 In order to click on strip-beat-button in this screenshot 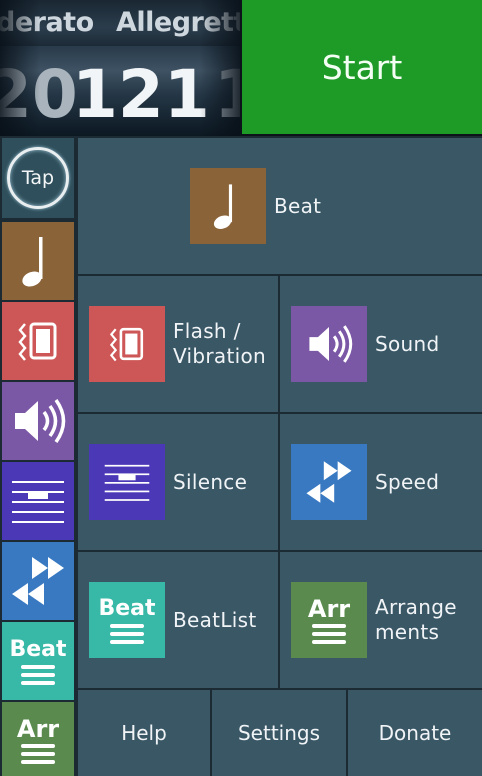, I will do `click(38, 261)`.